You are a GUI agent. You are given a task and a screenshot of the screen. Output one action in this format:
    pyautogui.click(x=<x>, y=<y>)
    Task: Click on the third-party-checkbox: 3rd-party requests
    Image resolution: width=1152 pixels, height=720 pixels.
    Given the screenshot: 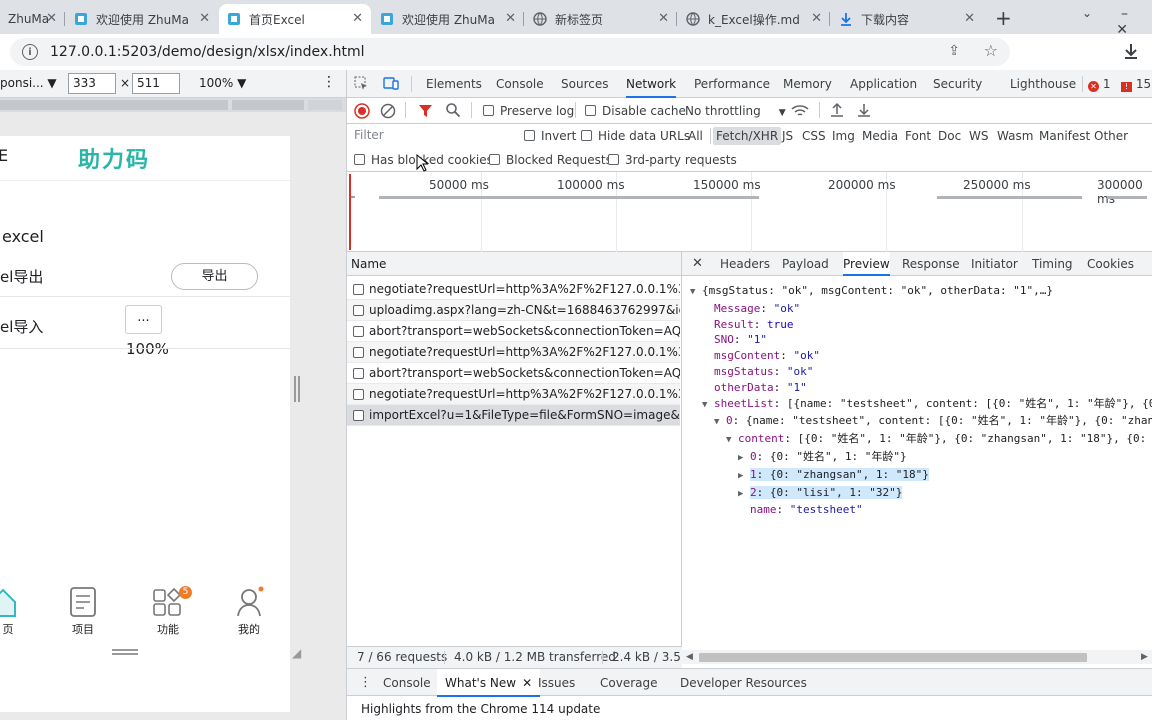 What is the action you would take?
    pyautogui.click(x=672, y=160)
    